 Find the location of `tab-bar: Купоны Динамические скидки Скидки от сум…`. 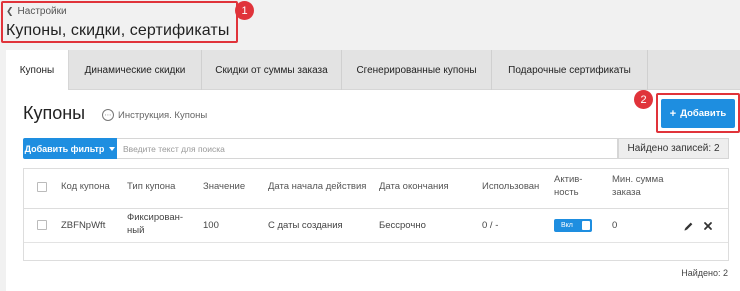

tab-bar: Купоны Динамические скидки Скидки от сум… is located at coordinates (373, 70).